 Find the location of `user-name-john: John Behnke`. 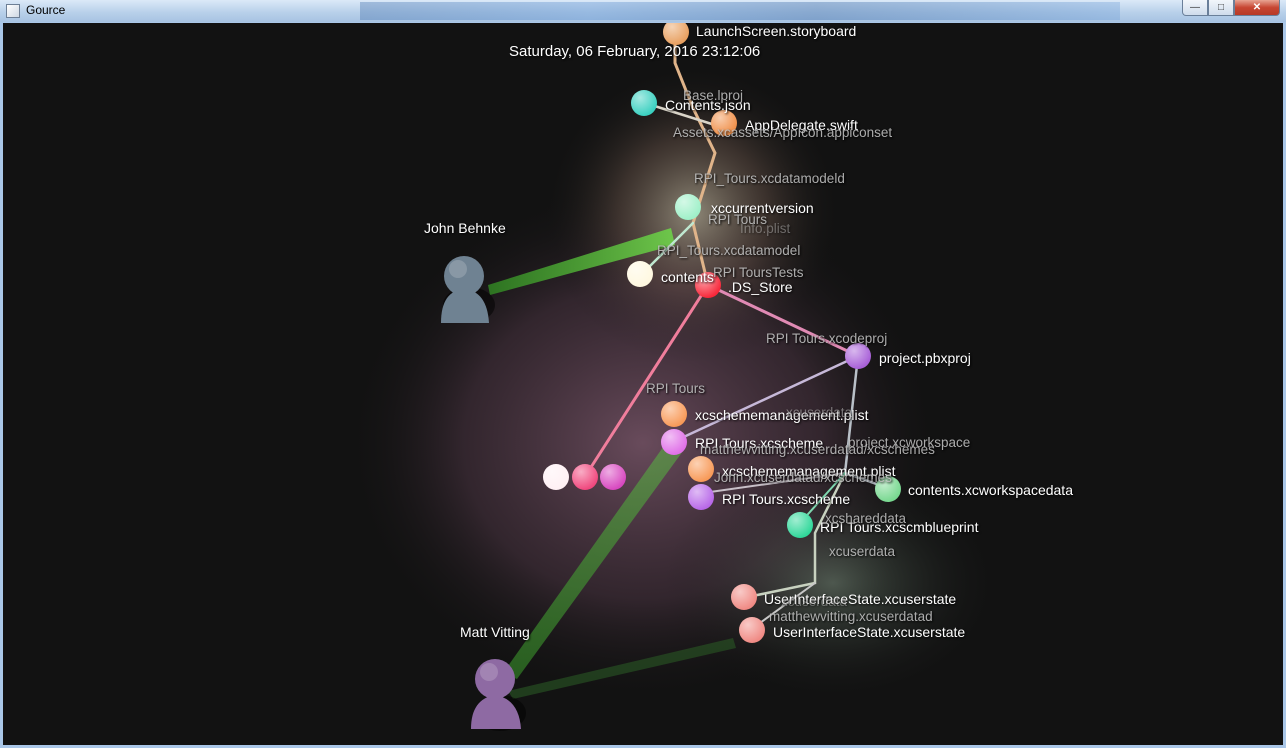

user-name-john: John Behnke is located at coordinates (465, 228).